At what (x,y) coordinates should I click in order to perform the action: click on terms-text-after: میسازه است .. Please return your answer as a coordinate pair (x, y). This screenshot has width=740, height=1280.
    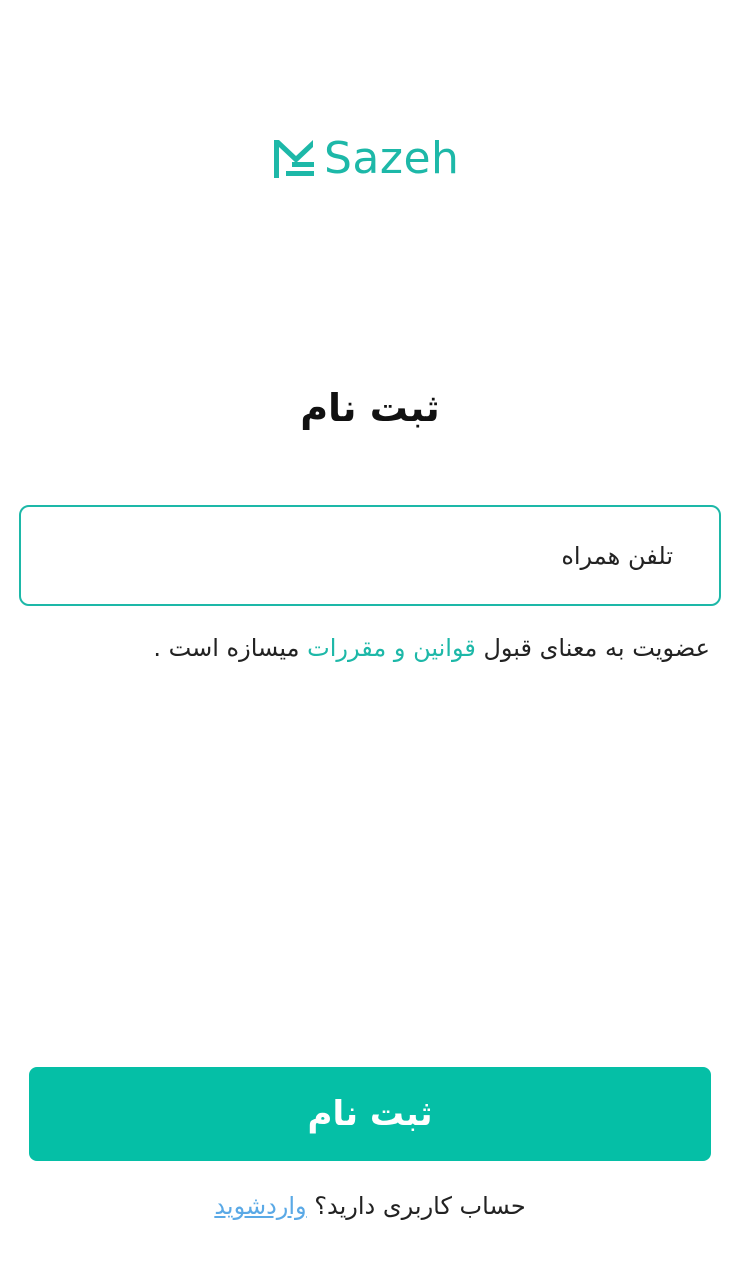
    Looking at the image, I should click on (230, 648).